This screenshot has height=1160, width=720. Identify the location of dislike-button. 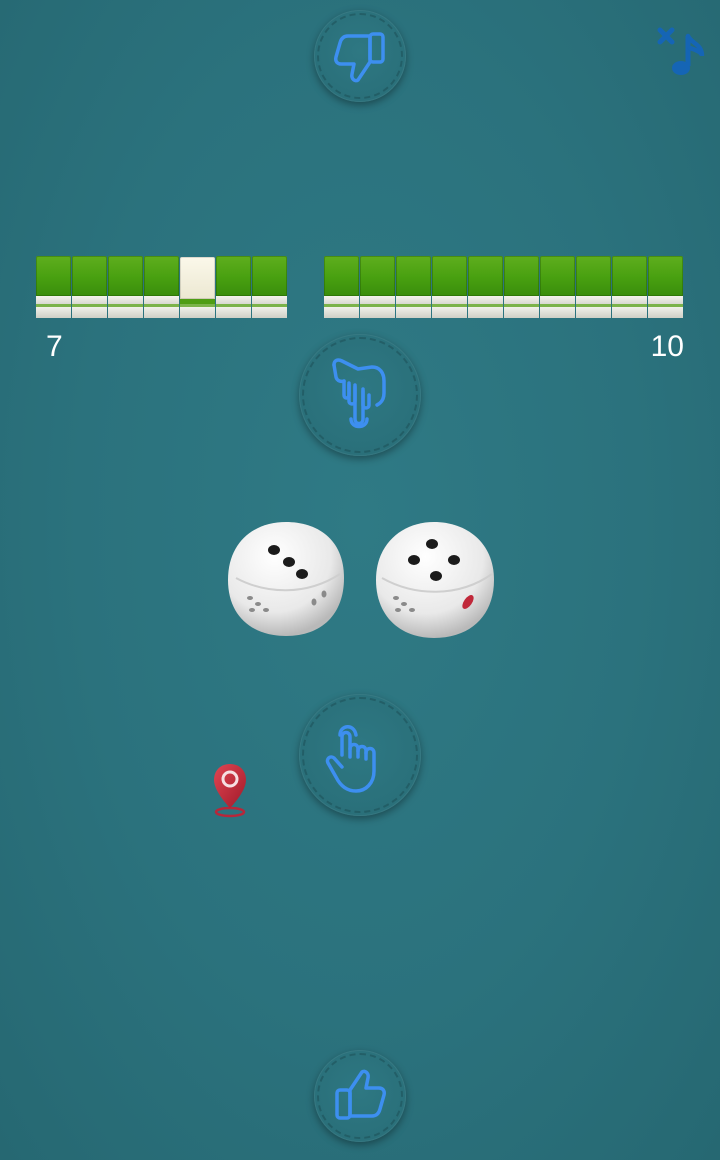
(360, 56).